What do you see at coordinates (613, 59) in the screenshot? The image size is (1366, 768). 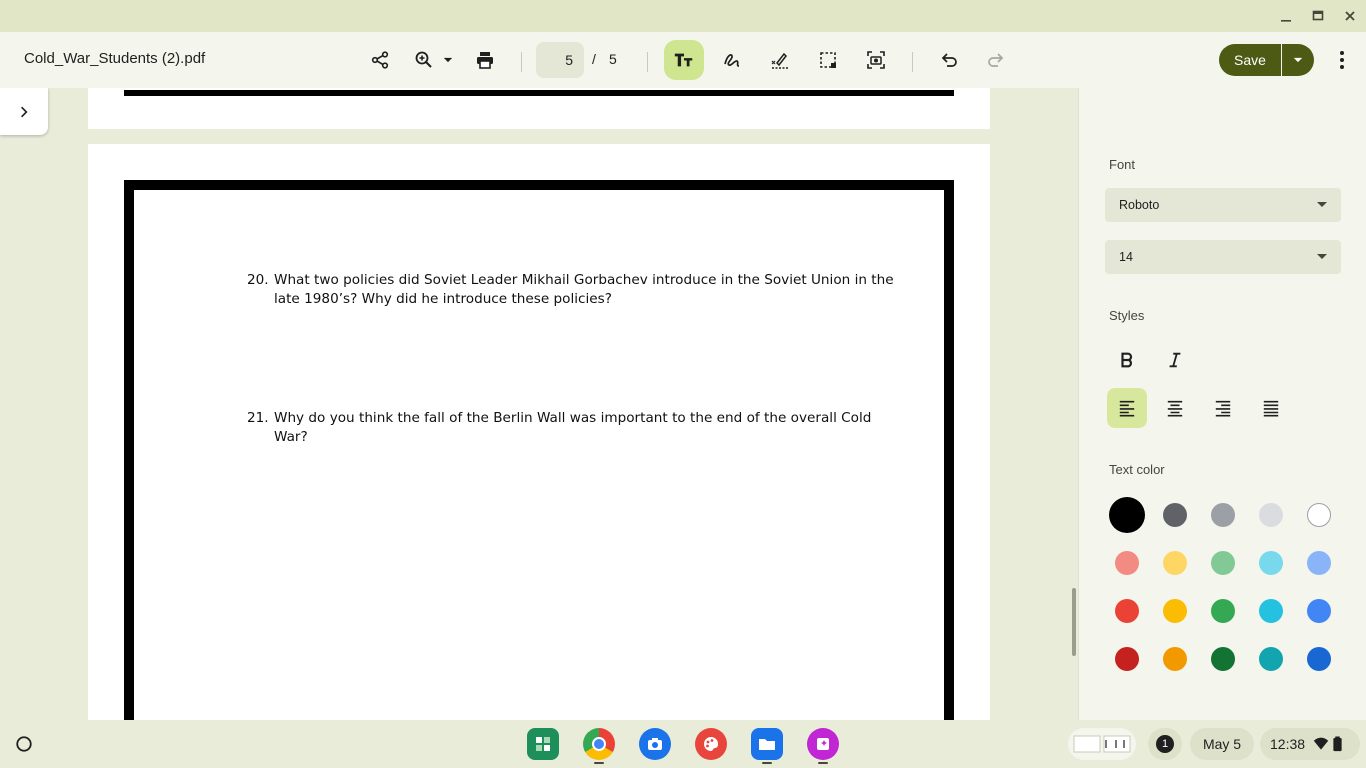 I see `page-total: 5` at bounding box center [613, 59].